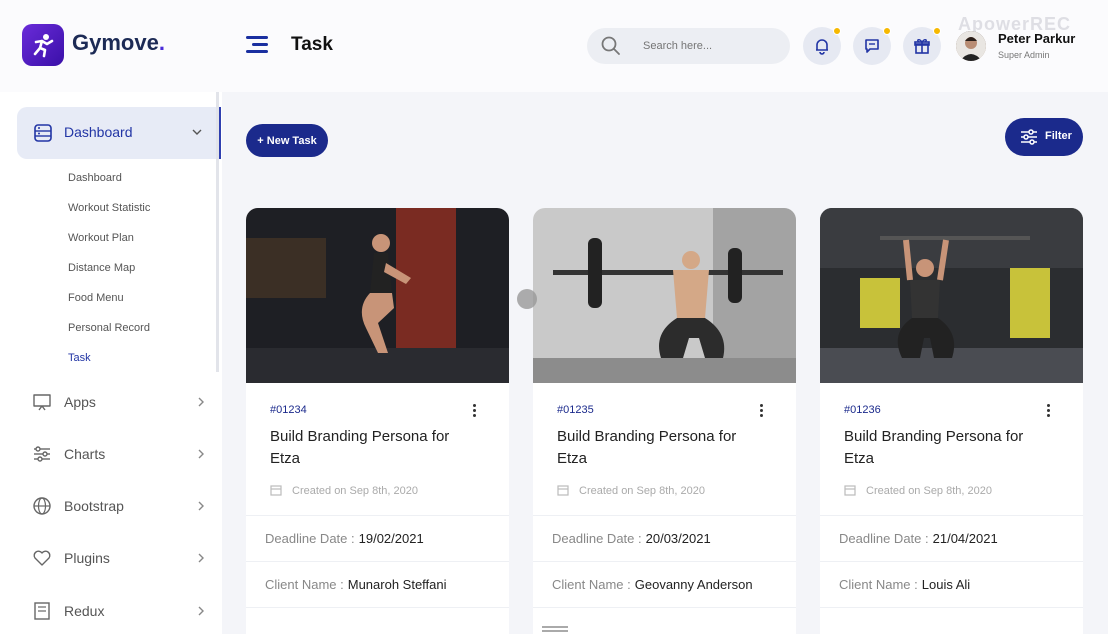  I want to click on gifts-button, so click(922, 46).